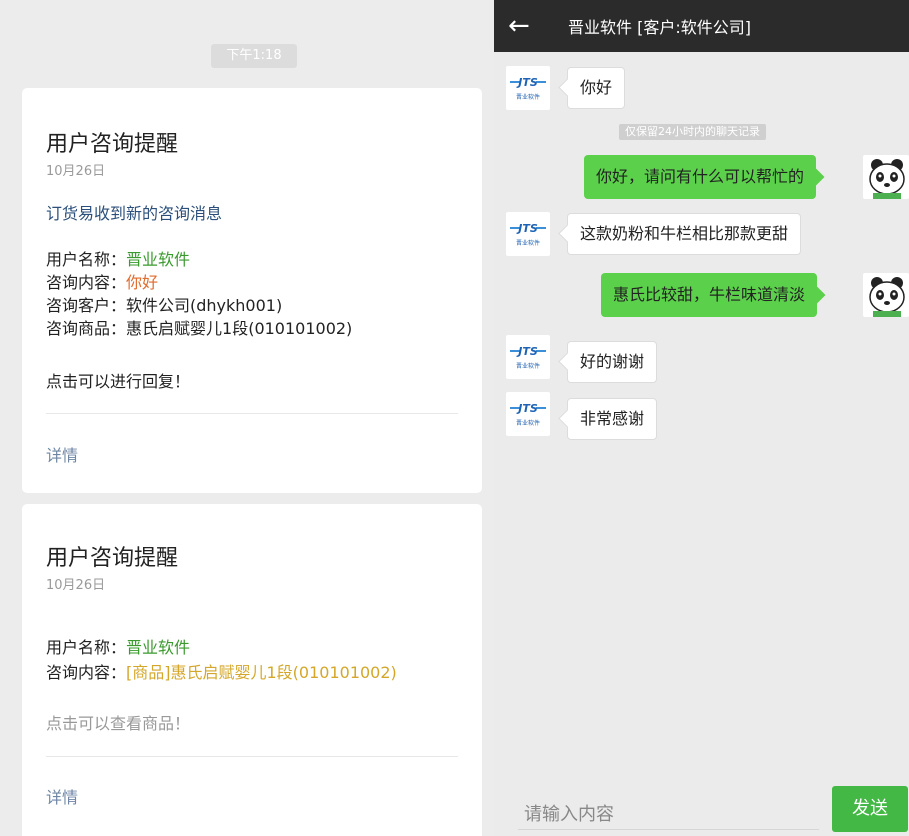 This screenshot has height=836, width=909. Describe the element at coordinates (596, 88) in the screenshot. I see `chat-message-incoming: 你好` at that location.